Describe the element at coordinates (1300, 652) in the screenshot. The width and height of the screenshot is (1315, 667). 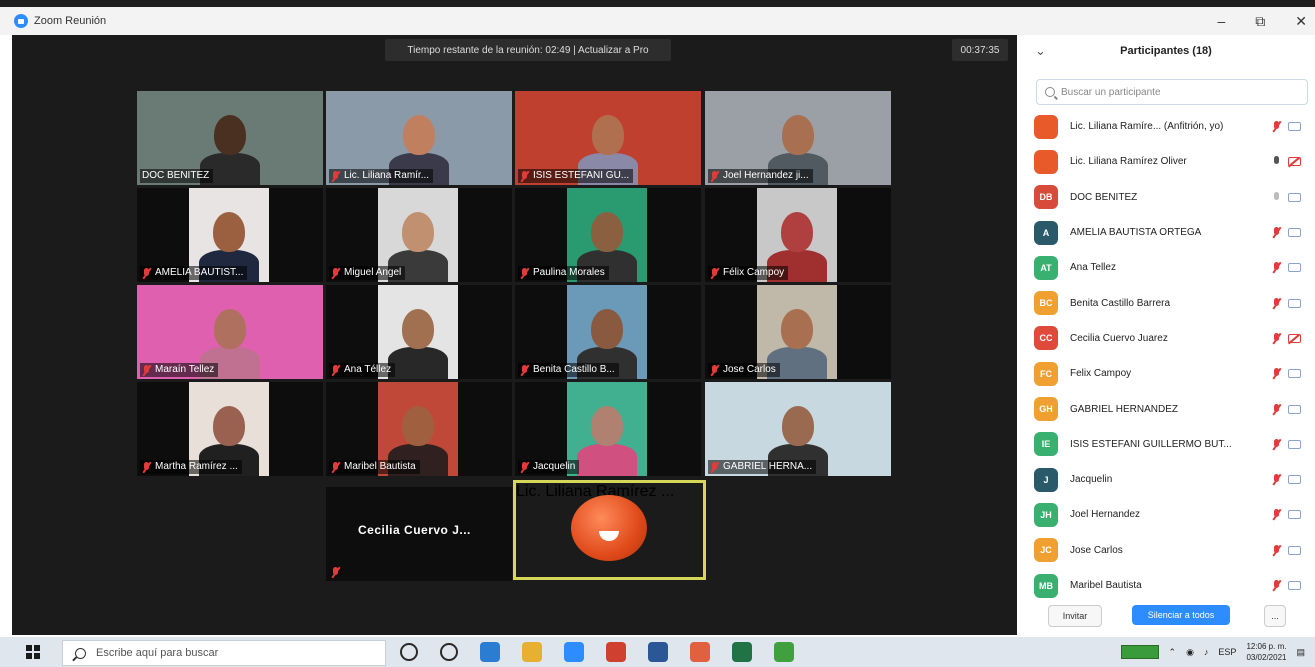
I see `notifications-icon: ▤` at that location.